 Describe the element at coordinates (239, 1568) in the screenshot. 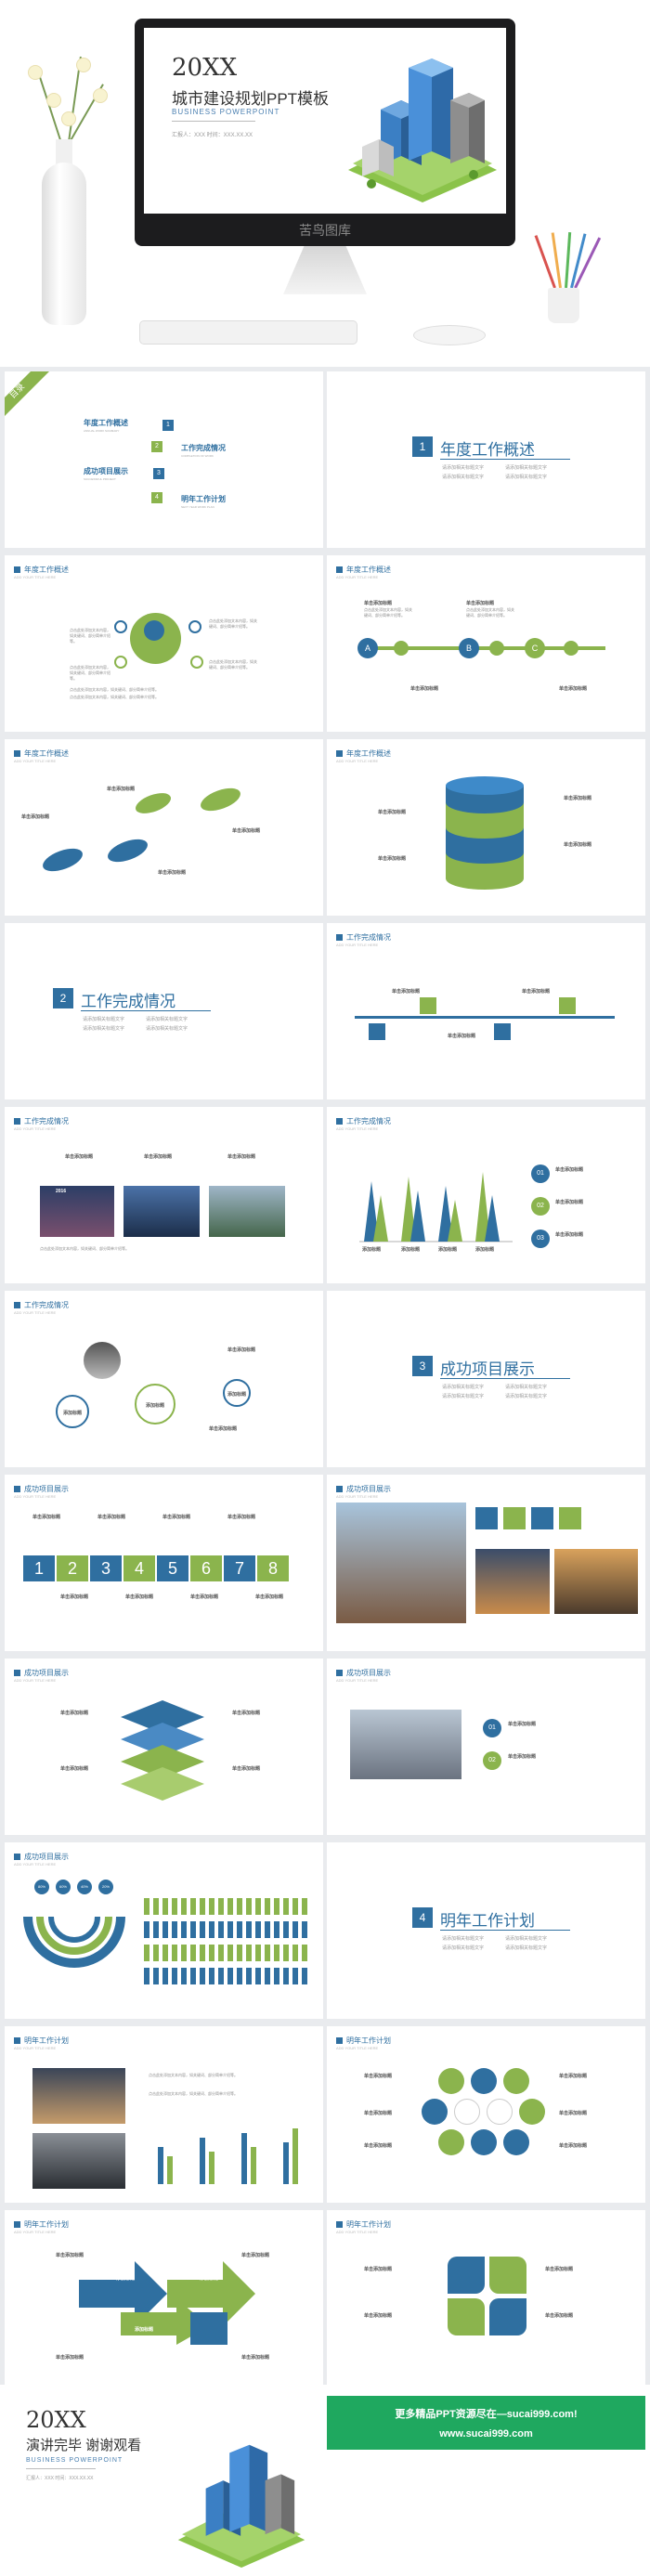

I see `step-number: 7` at that location.